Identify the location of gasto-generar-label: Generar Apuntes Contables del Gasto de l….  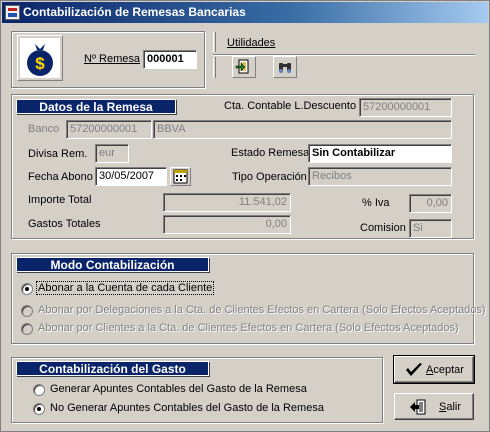
(178, 389).